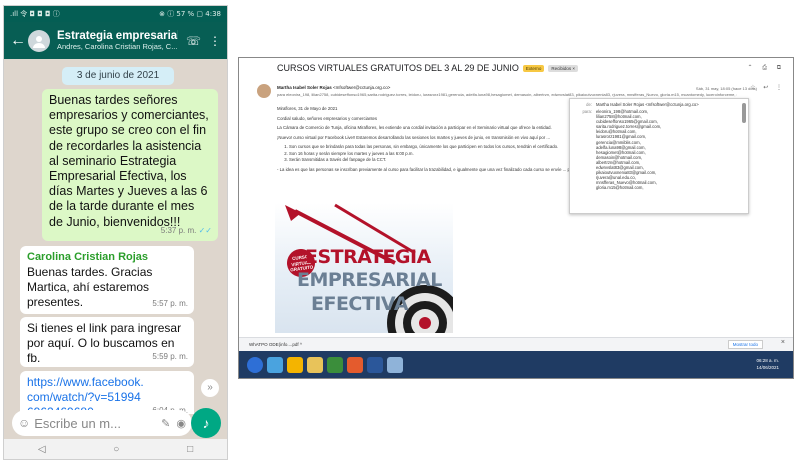  What do you see at coordinates (589, 104) in the screenshot?
I see `popup-from-label: de:` at bounding box center [589, 104].